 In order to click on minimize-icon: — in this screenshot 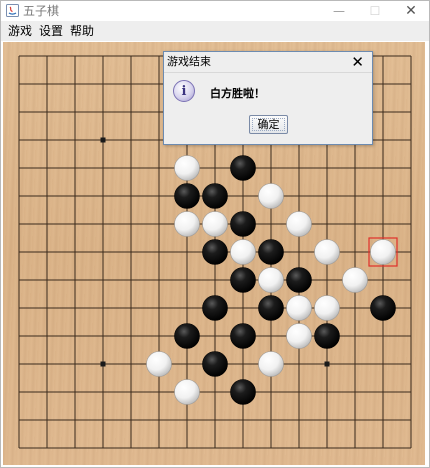, I will do `click(339, 11)`.